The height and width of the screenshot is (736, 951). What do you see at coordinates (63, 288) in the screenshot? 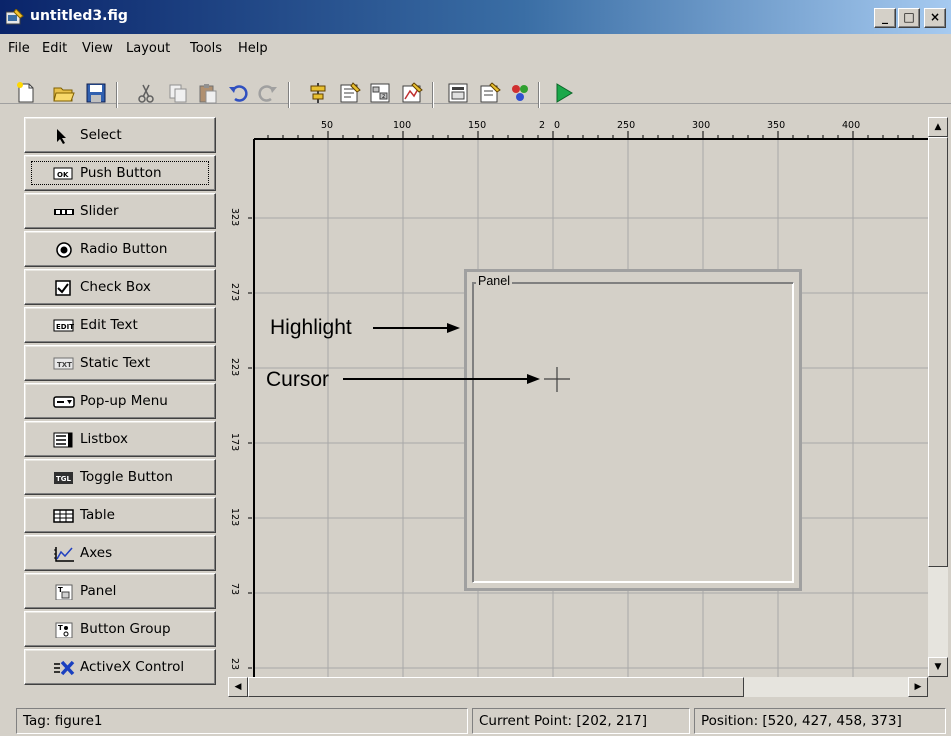
I see `check-box-icon` at bounding box center [63, 288].